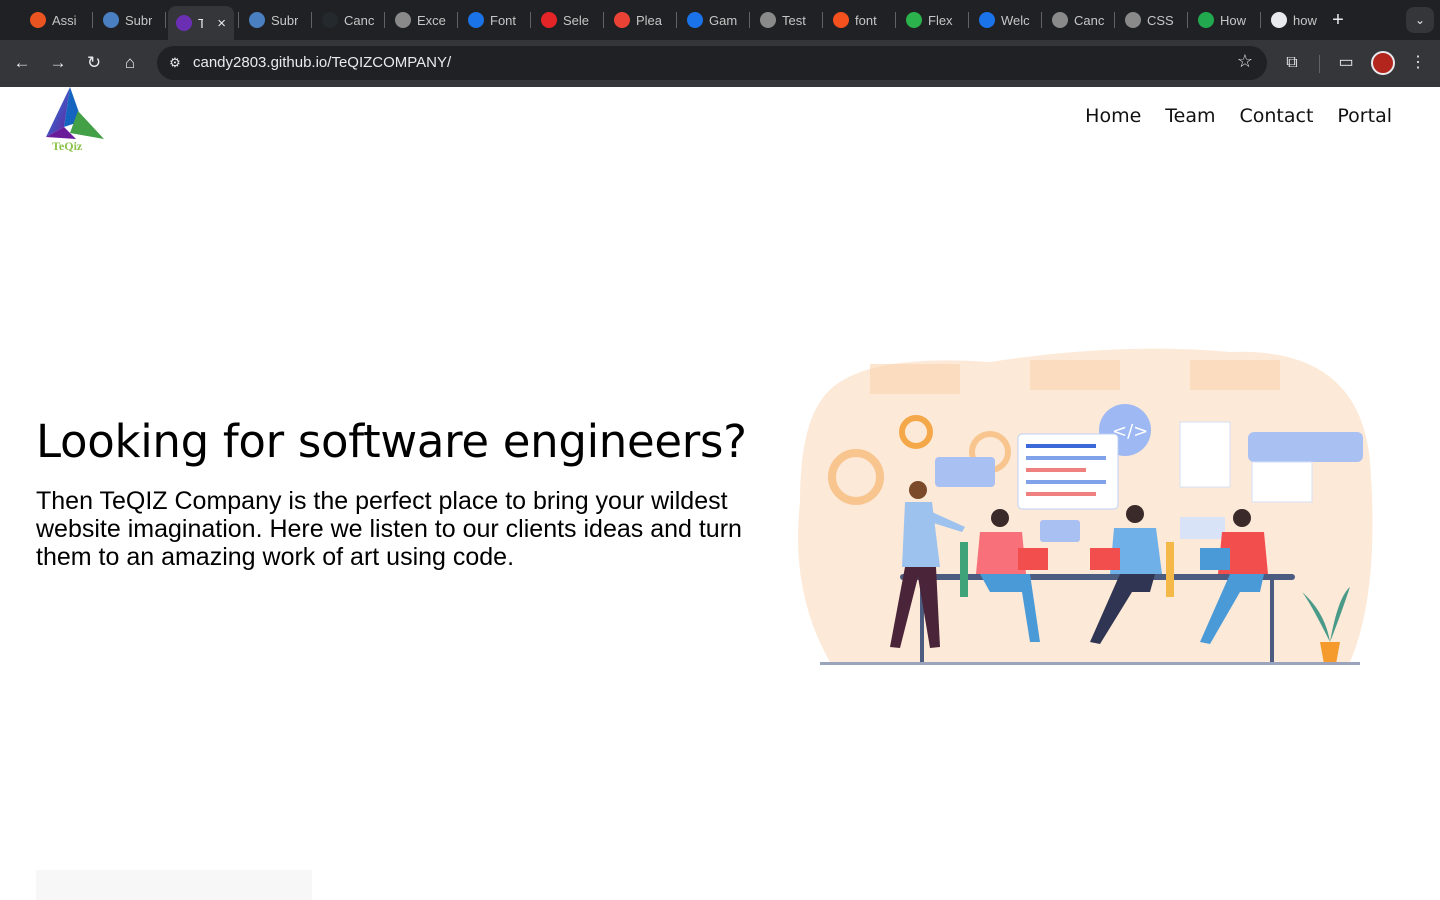 The height and width of the screenshot is (900, 1440). I want to click on browser-tab: Font, so click(494, 20).